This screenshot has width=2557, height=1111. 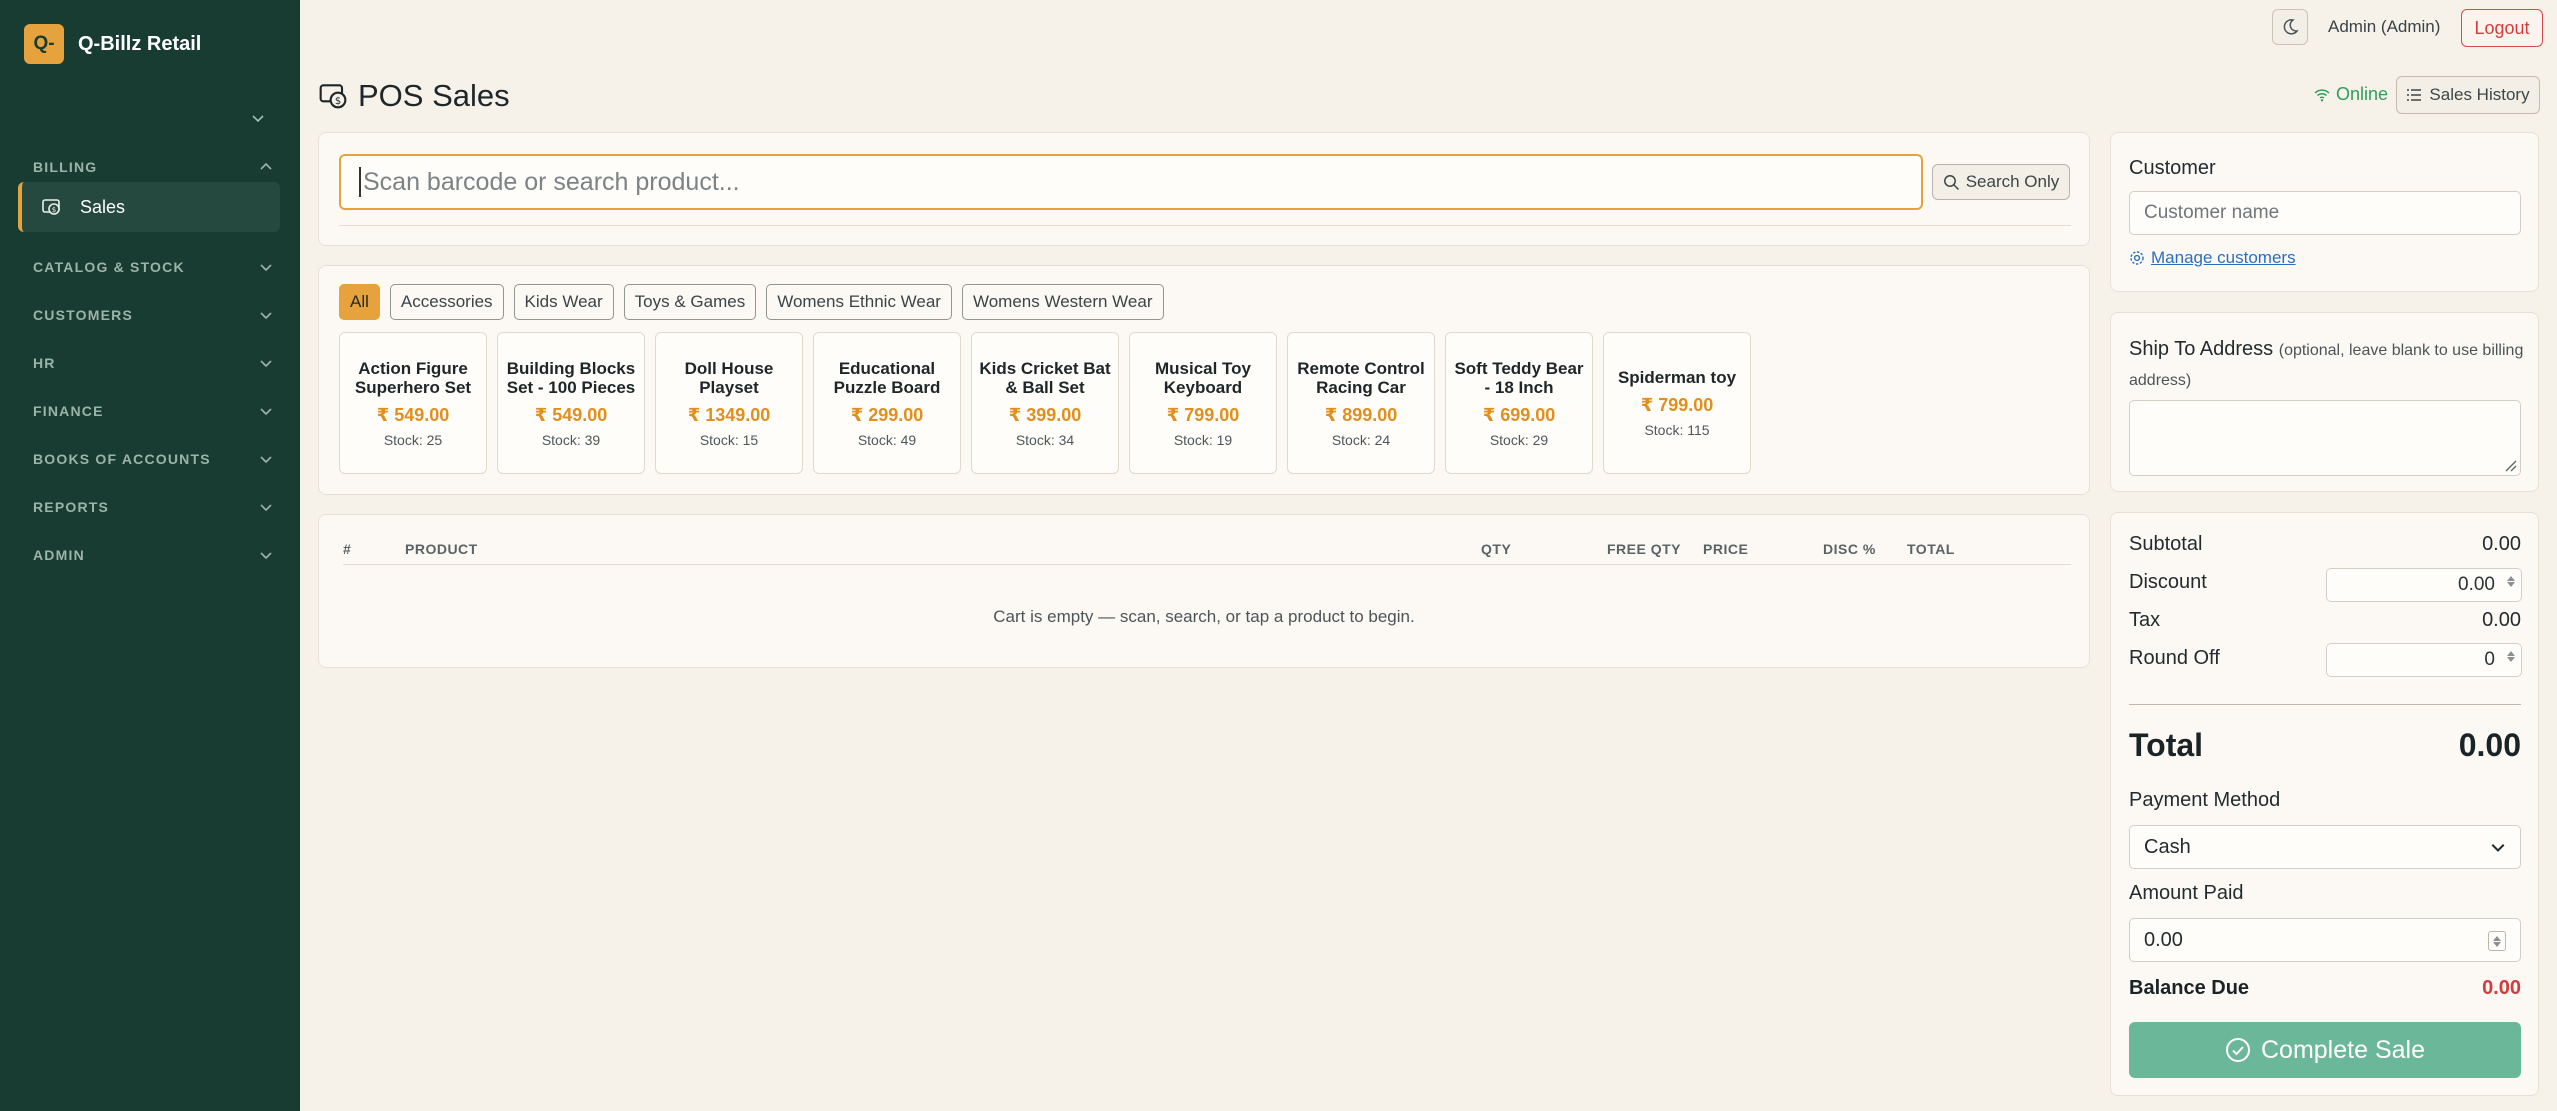 What do you see at coordinates (2476, 584) in the screenshot?
I see `discount-value: 0.00` at bounding box center [2476, 584].